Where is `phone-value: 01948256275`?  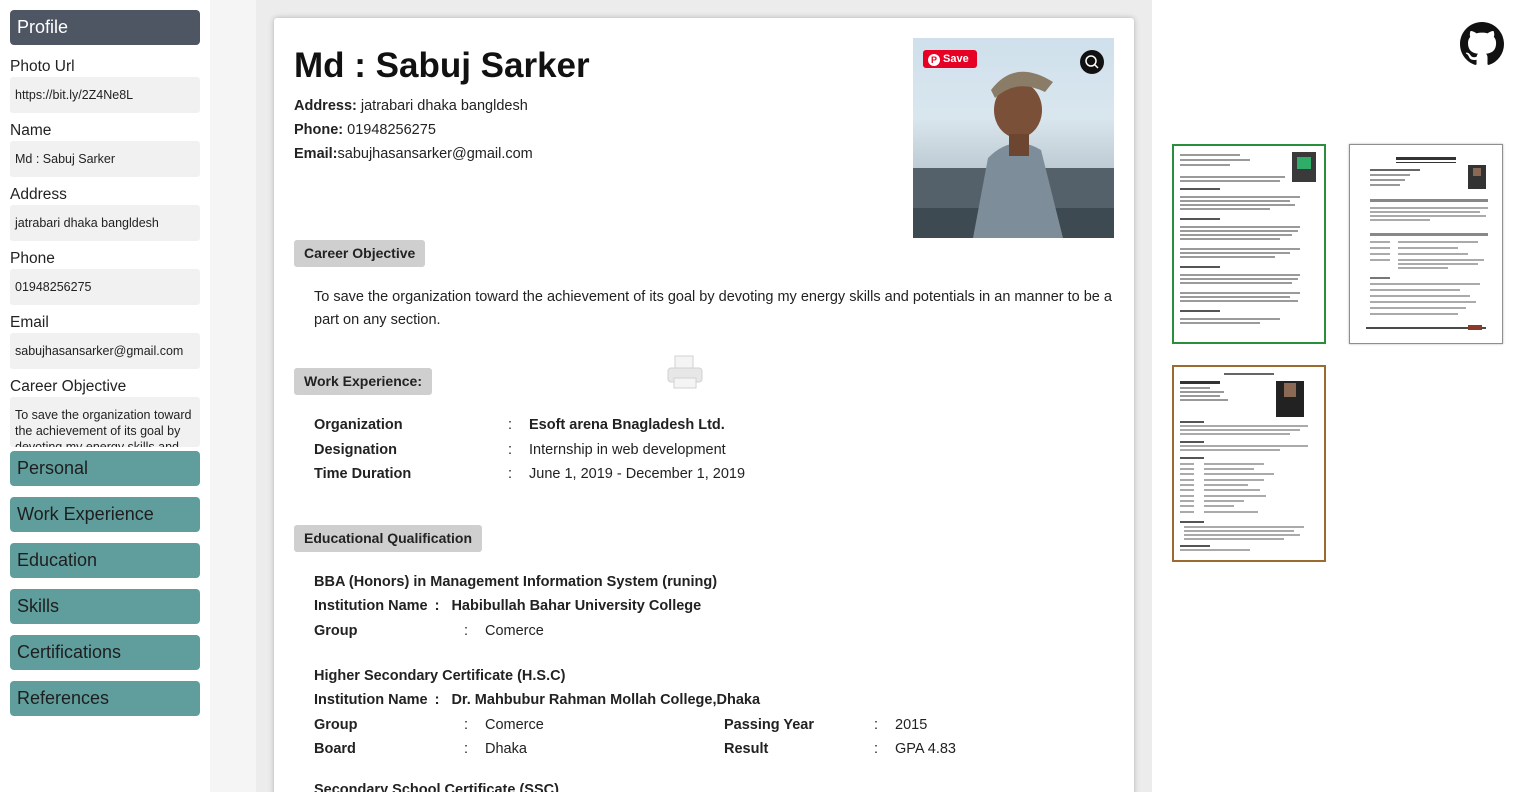
phone-value: 01948256275 is located at coordinates (391, 130).